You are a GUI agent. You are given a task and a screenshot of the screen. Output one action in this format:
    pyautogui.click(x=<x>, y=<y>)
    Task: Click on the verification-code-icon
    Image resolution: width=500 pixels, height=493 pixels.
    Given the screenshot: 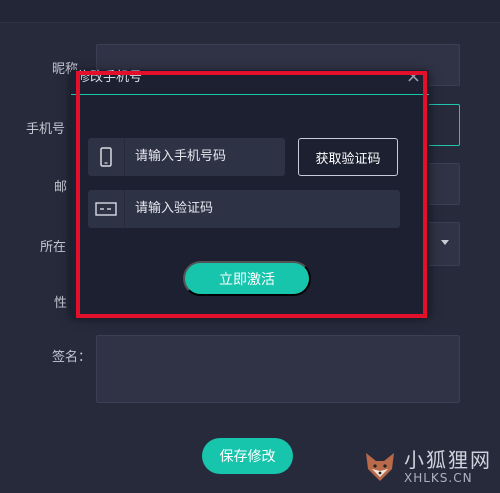 What is the action you would take?
    pyautogui.click(x=106, y=209)
    